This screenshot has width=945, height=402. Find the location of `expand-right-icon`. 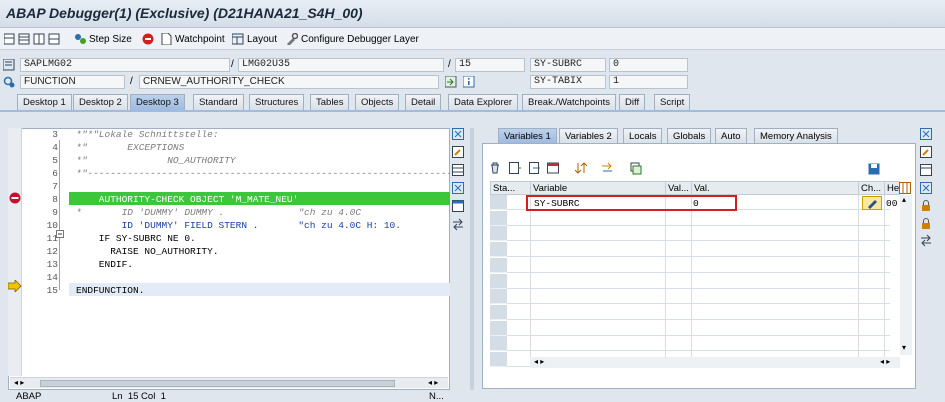

expand-right-icon is located at coordinates (926, 188).